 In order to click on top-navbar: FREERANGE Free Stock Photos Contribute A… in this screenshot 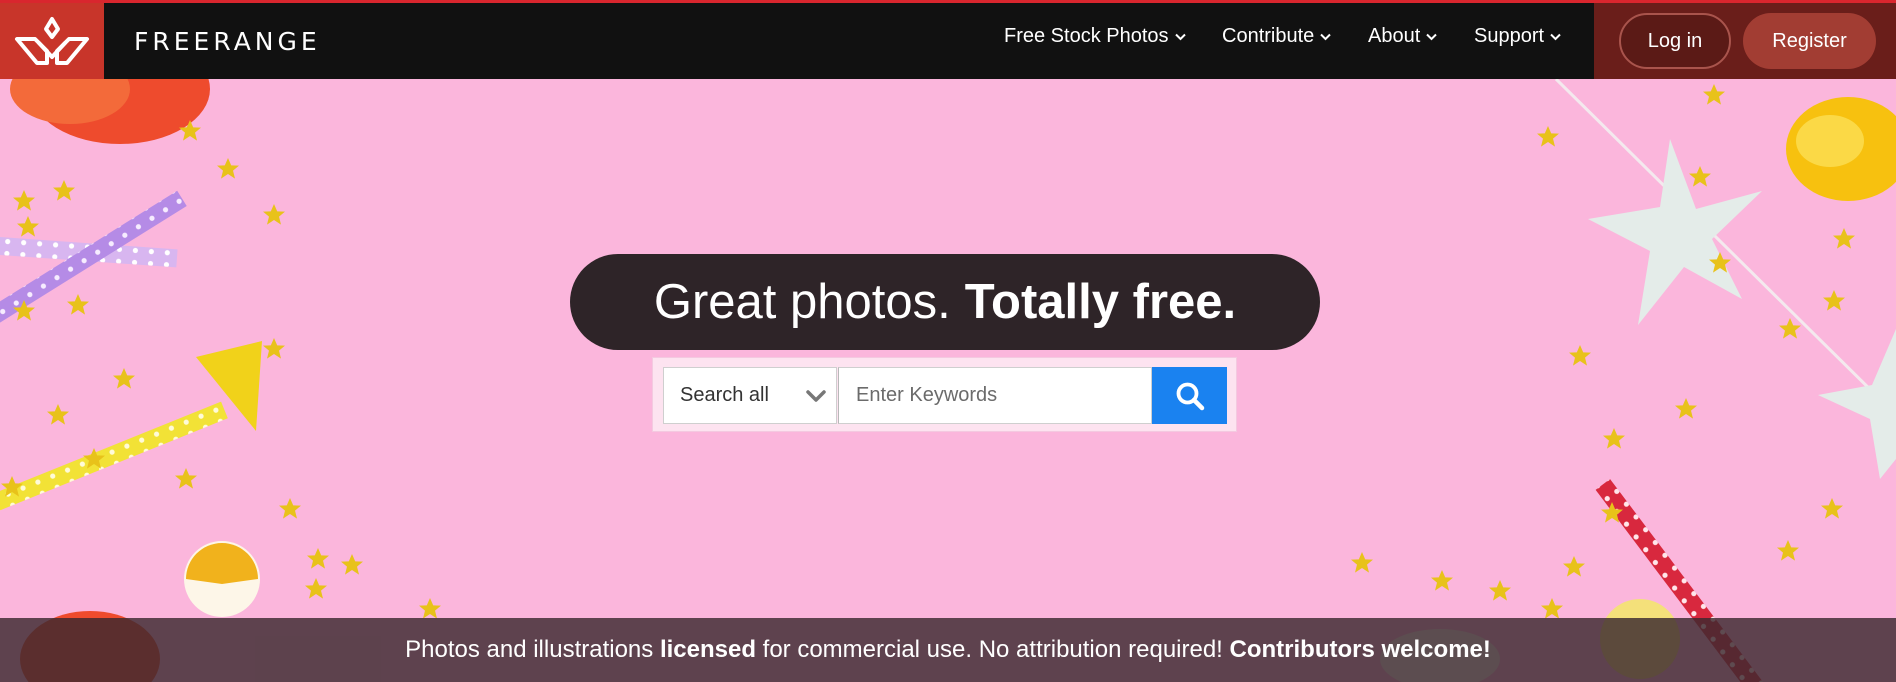, I will do `click(948, 41)`.